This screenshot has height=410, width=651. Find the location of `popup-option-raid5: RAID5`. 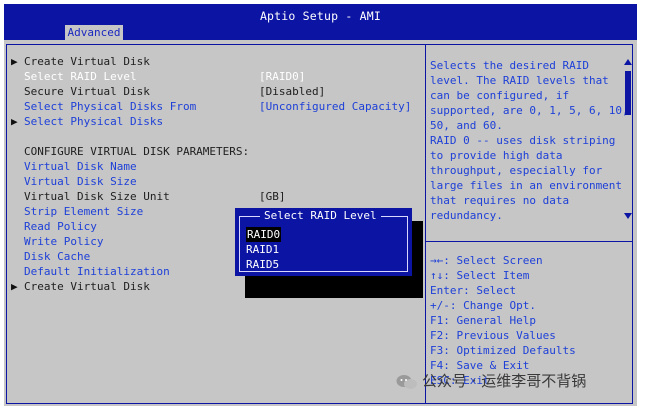

popup-option-raid5: RAID5 is located at coordinates (262, 264).